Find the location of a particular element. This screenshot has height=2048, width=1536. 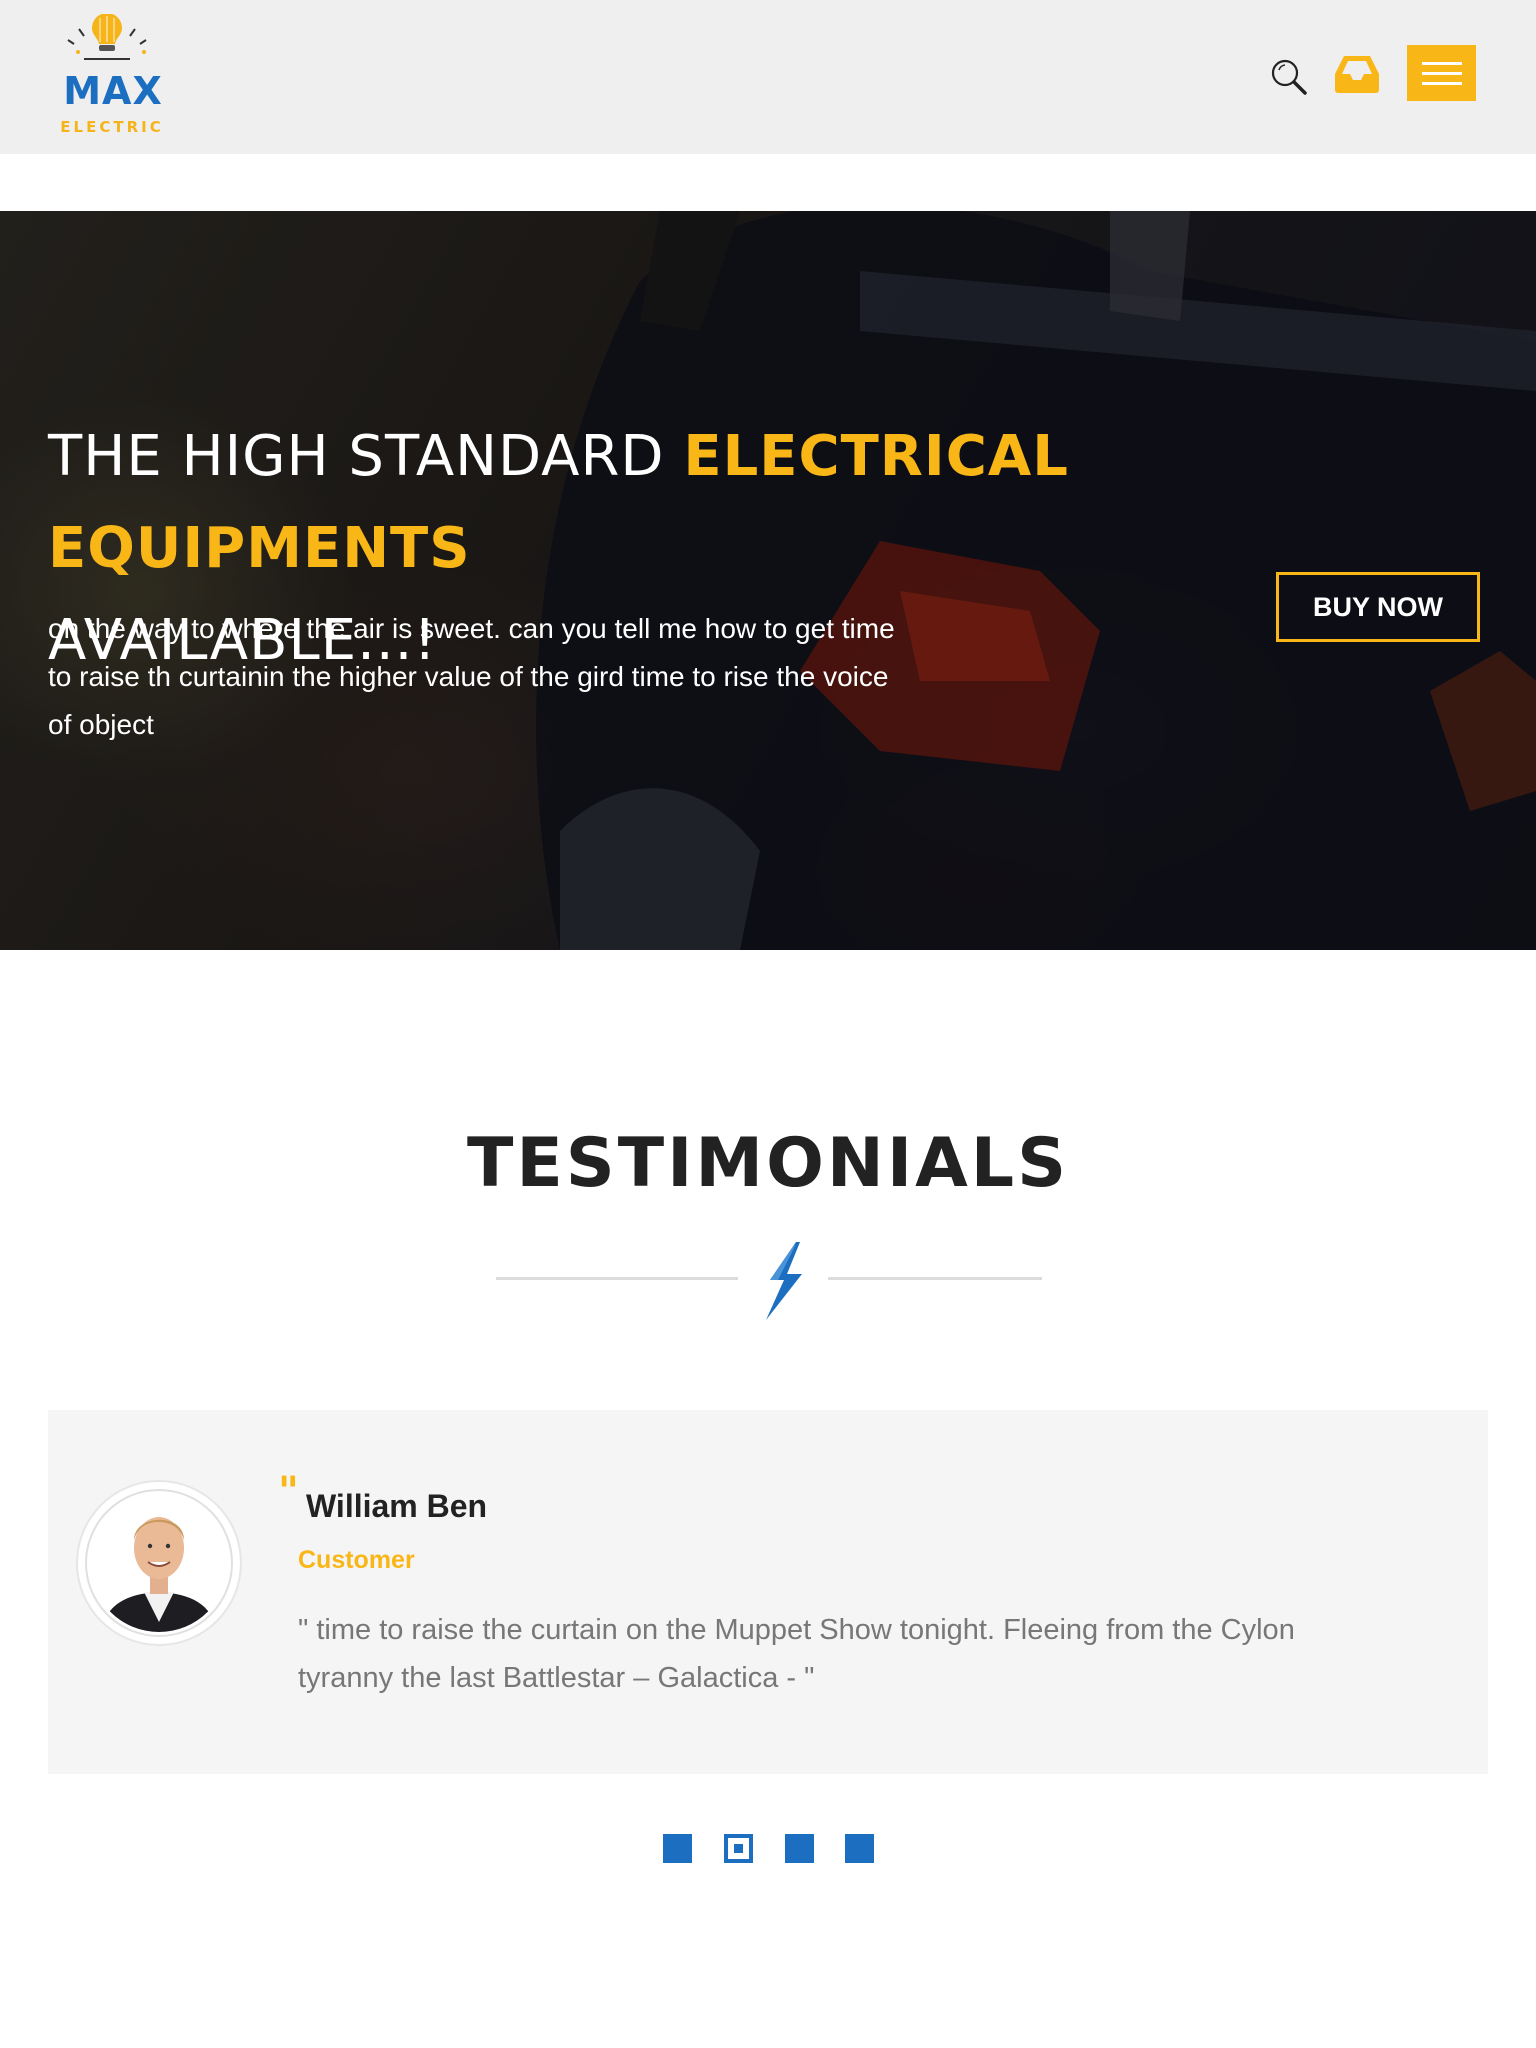

customer-avatar is located at coordinates (159, 1563).